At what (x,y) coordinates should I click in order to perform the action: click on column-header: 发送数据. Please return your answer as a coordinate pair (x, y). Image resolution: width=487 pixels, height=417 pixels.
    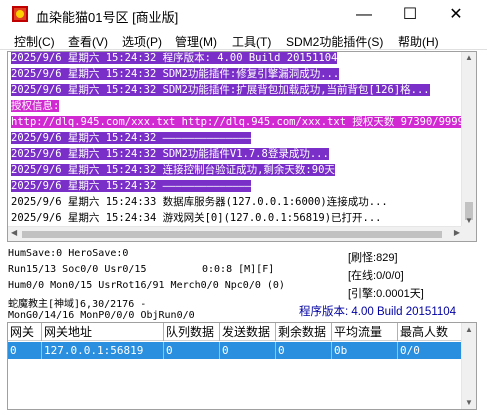
    Looking at the image, I should click on (248, 332).